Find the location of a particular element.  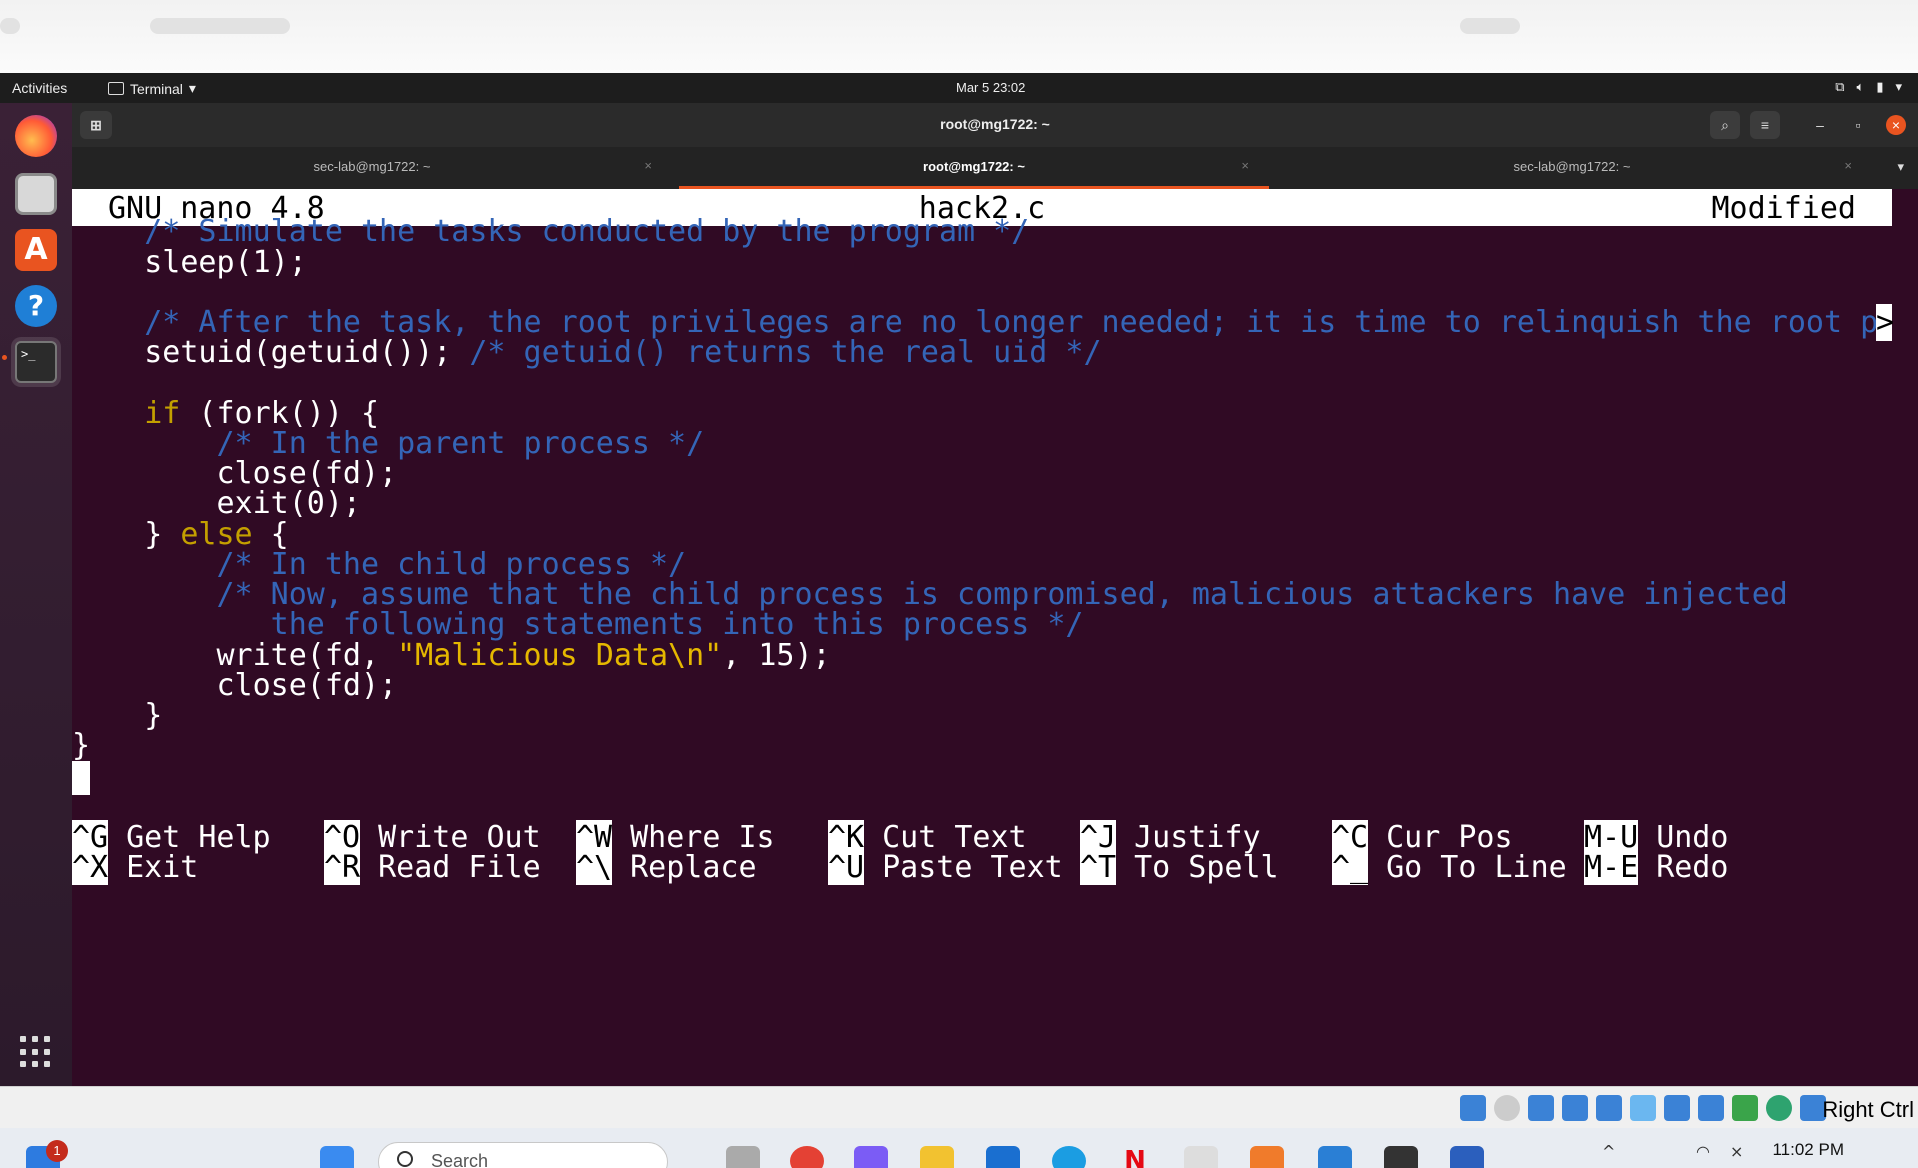

shortcut-key: ^U is located at coordinates (846, 867).